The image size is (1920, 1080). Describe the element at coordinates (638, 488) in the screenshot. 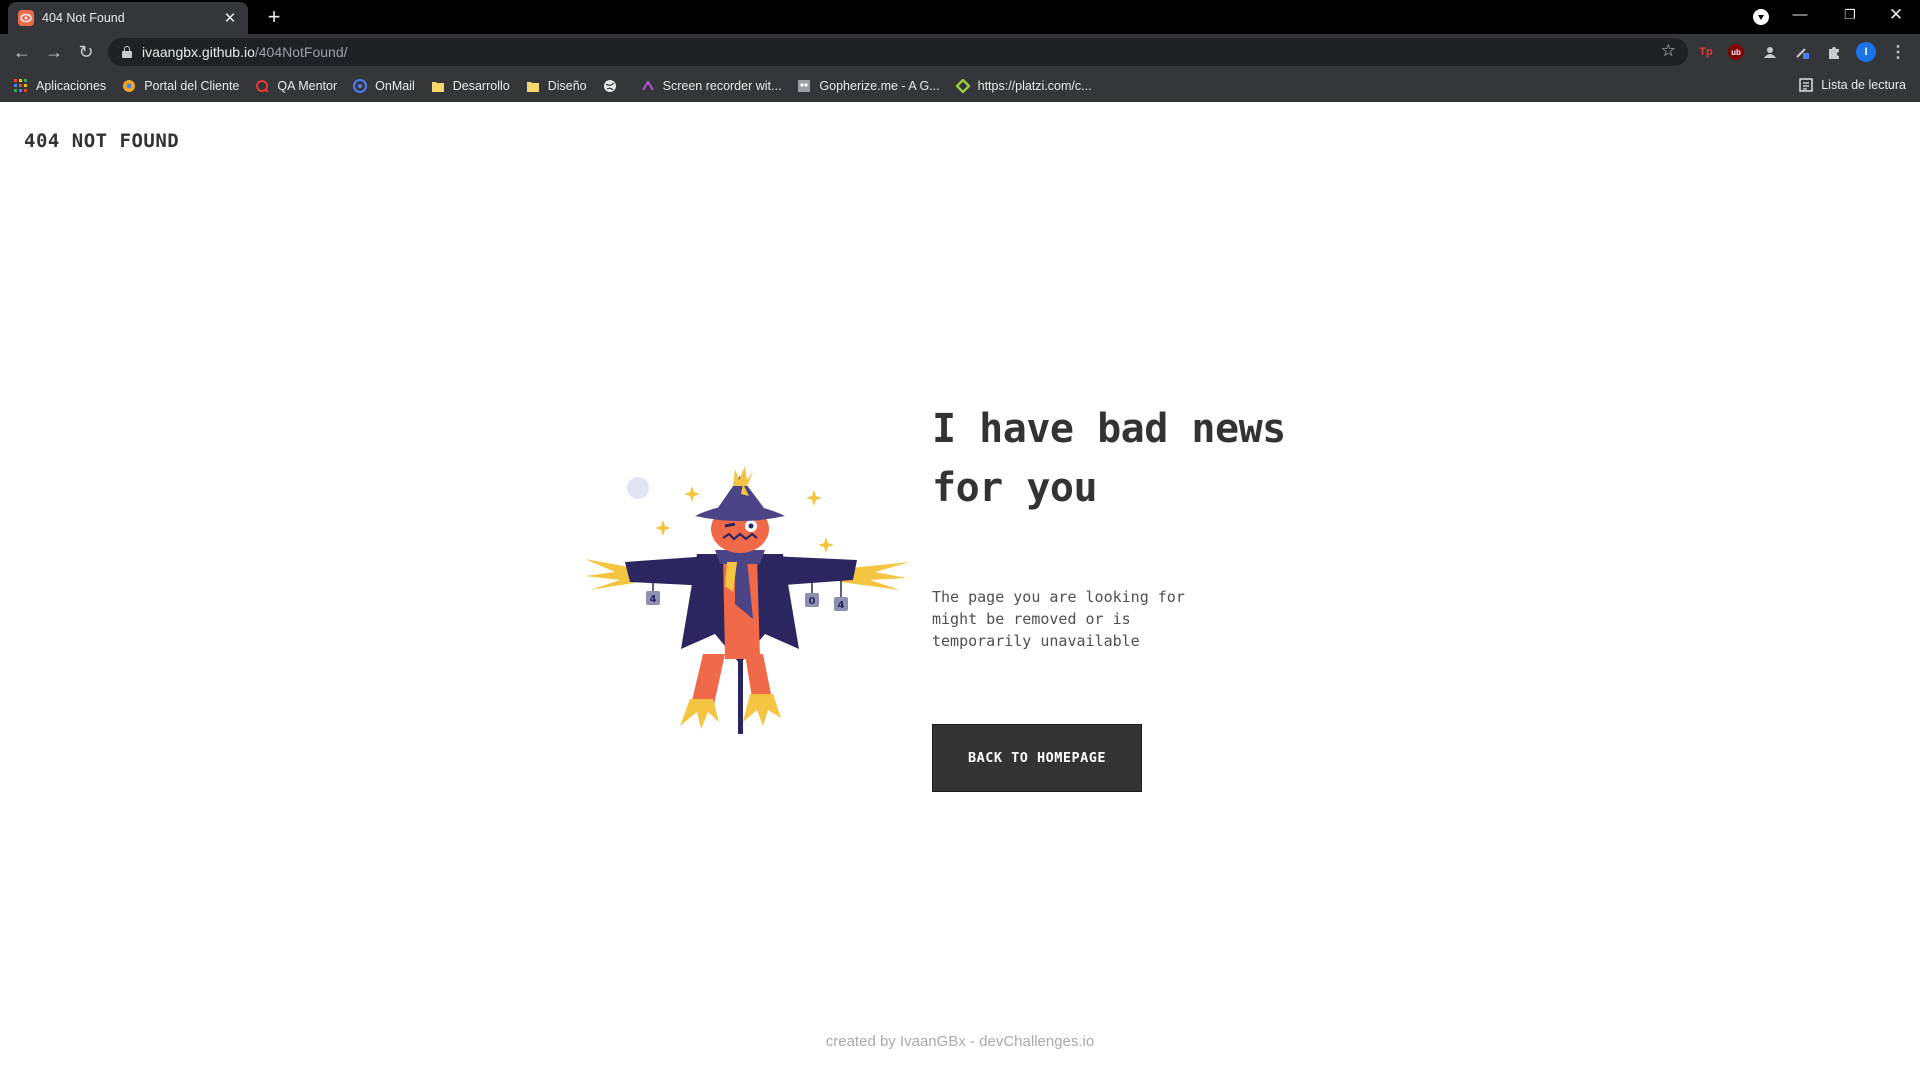

I see `moon-dot-icon` at that location.